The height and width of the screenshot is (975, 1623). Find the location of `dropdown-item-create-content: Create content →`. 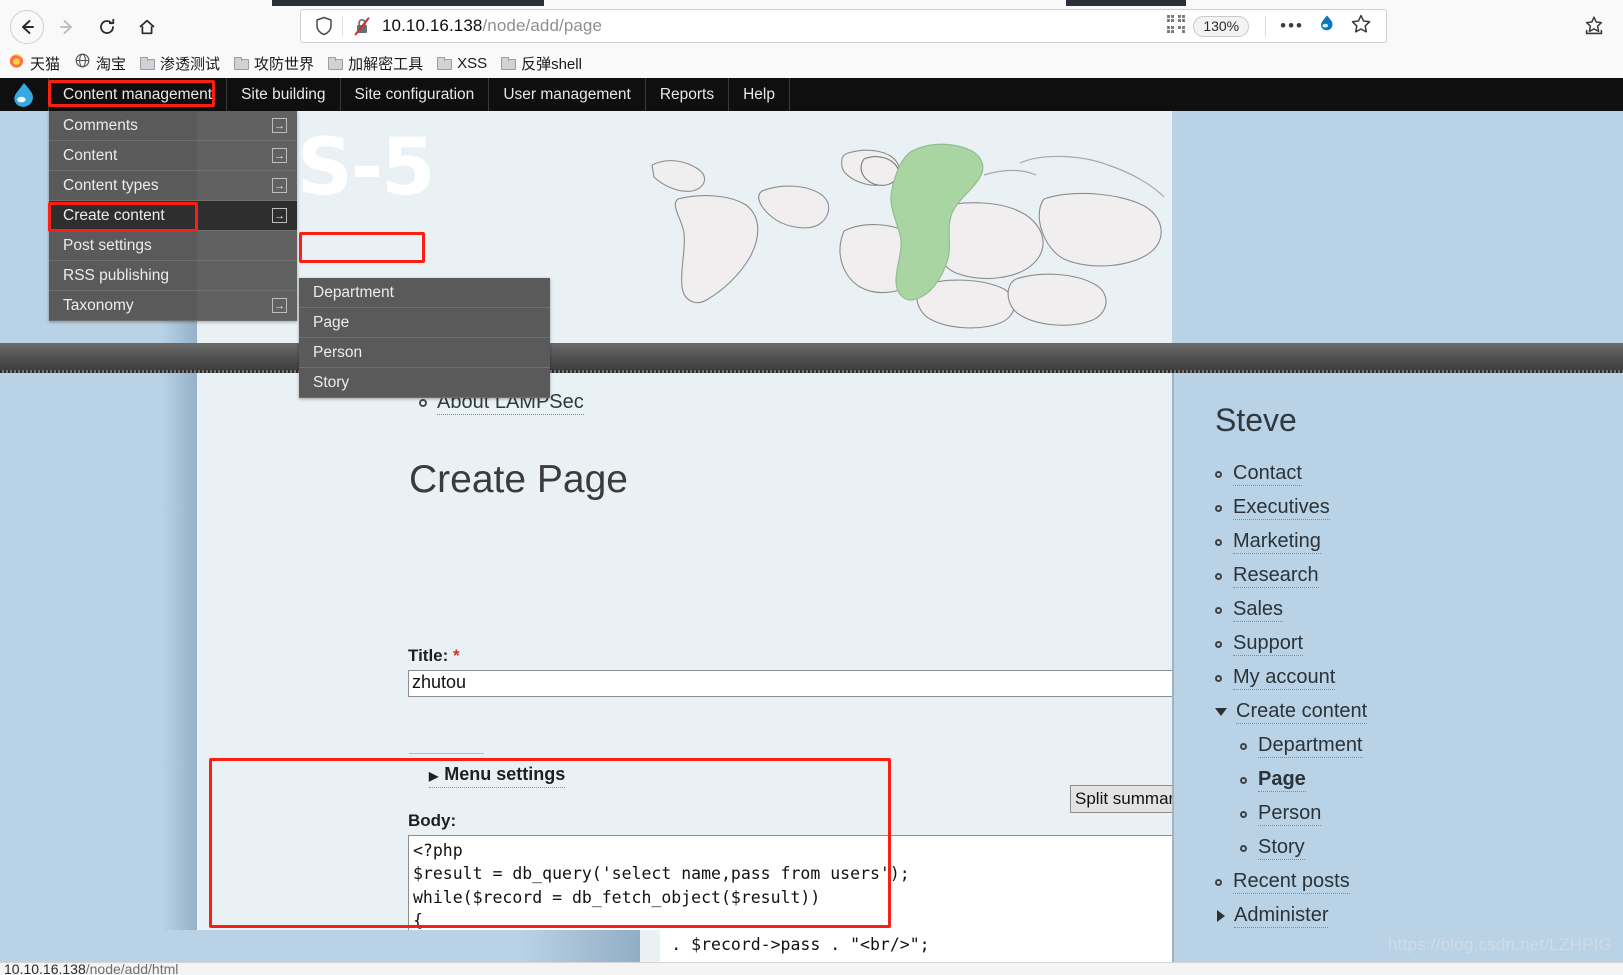

dropdown-item-create-content: Create content → is located at coordinates (173, 216).